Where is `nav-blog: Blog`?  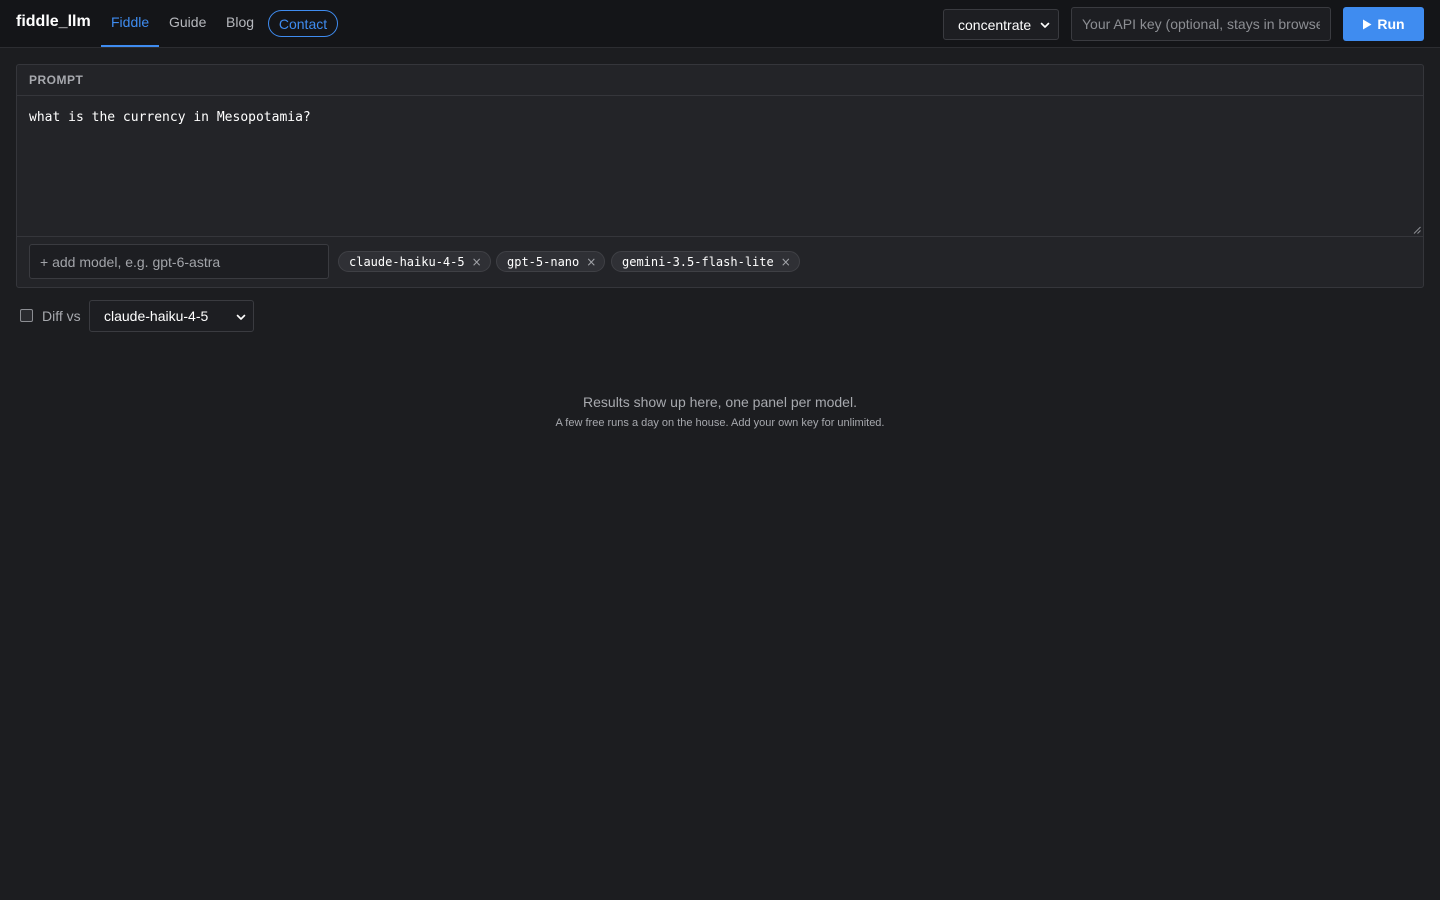 nav-blog: Blog is located at coordinates (240, 22).